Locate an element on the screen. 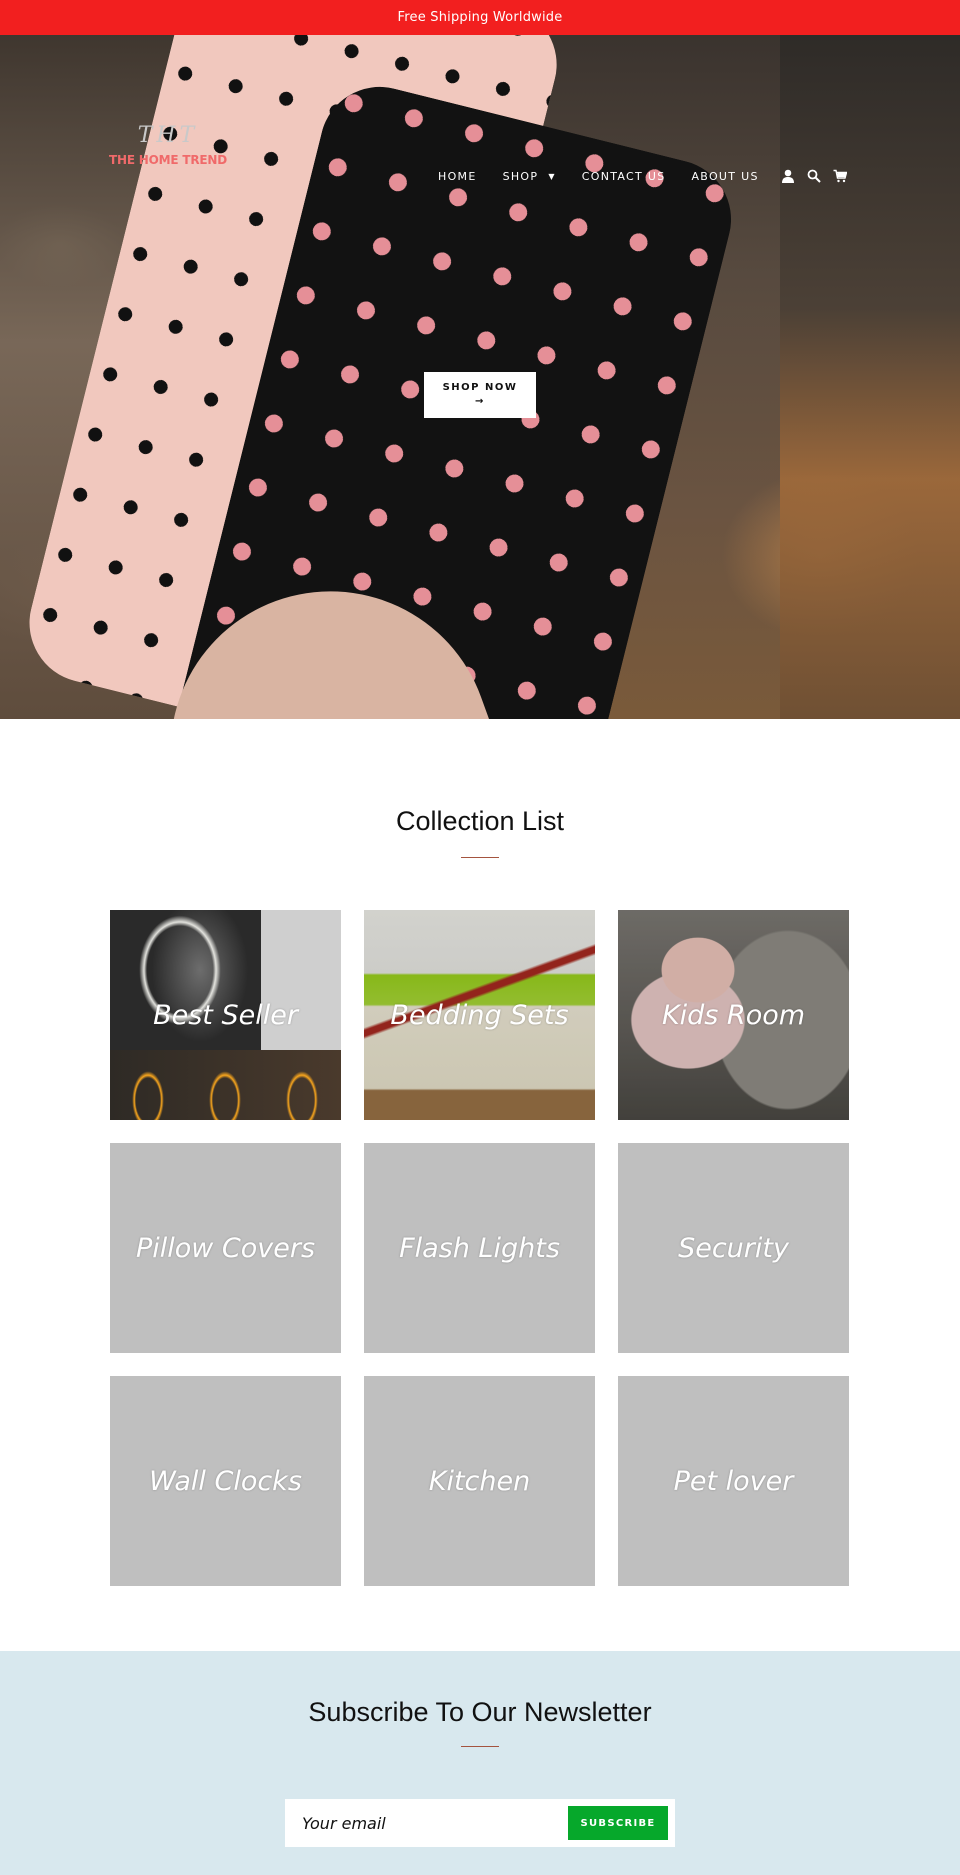 This screenshot has height=1875, width=960. nav-about-us: ABOUT US is located at coordinates (724, 176).